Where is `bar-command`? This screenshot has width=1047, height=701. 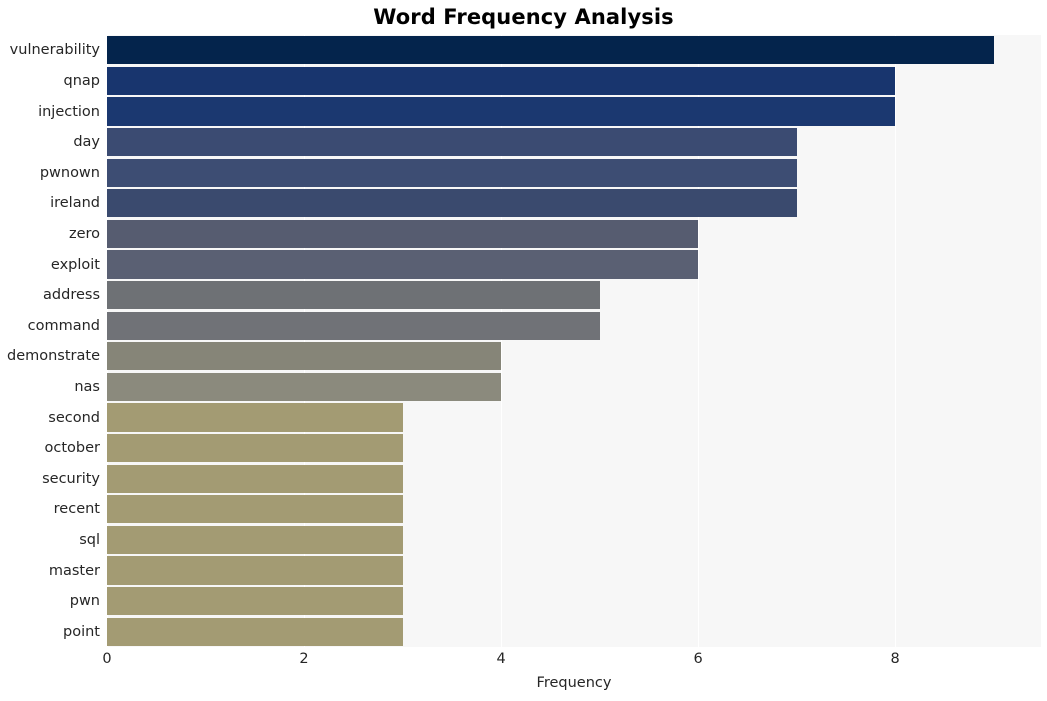 bar-command is located at coordinates (353, 325).